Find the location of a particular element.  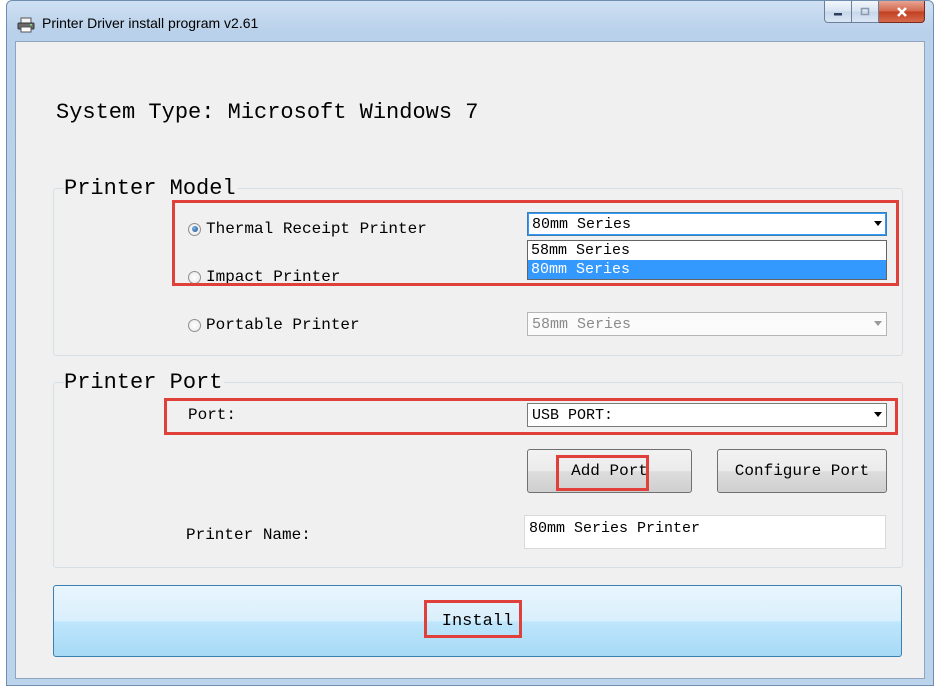

thermal-series-combo: 80mm Series is located at coordinates (707, 224).